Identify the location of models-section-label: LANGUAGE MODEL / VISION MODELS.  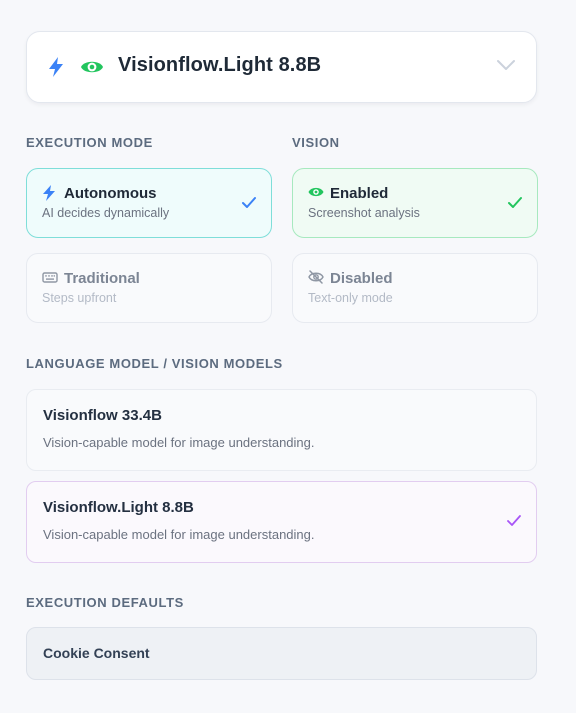
(154, 363).